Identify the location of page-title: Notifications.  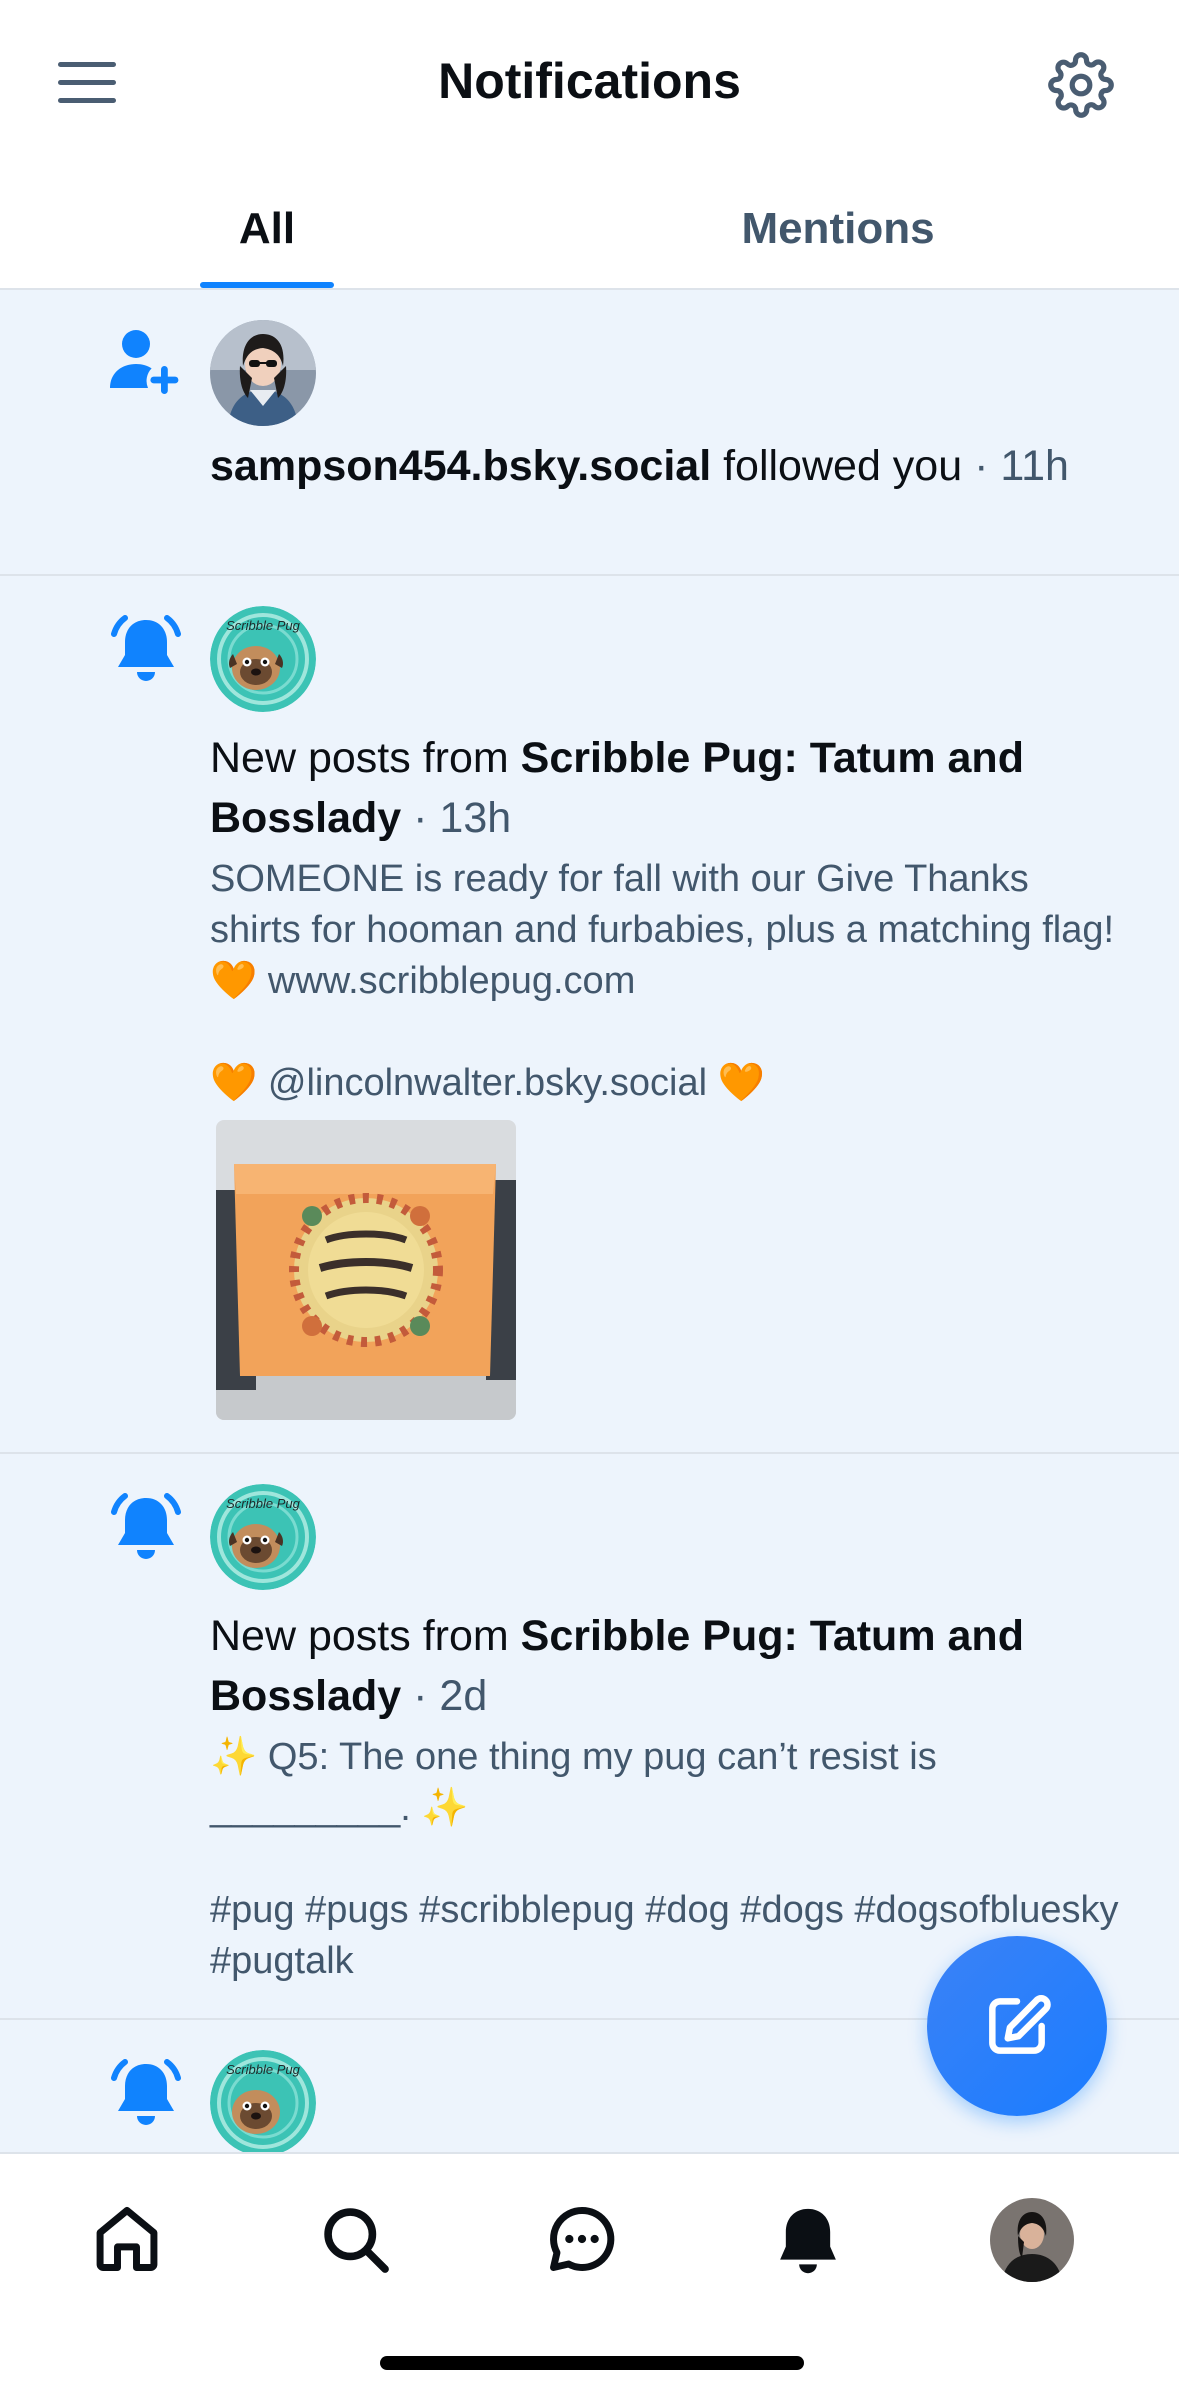
(589, 81).